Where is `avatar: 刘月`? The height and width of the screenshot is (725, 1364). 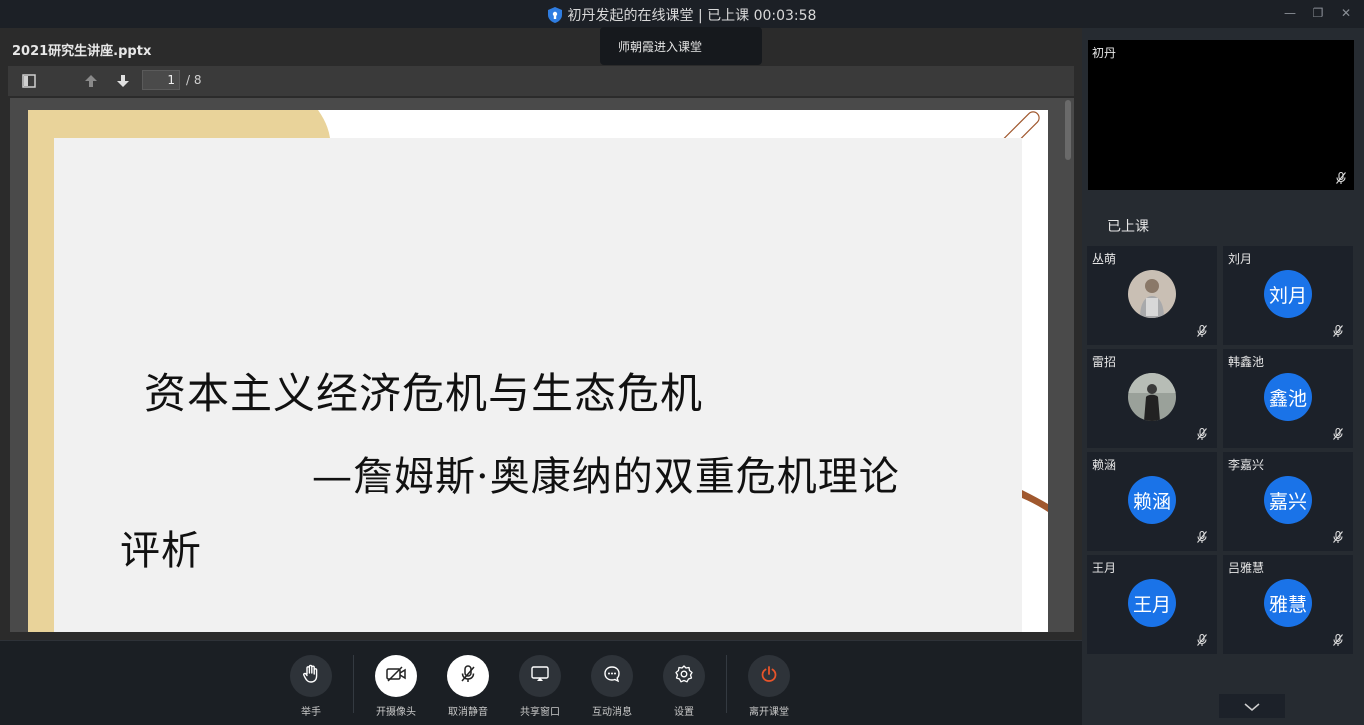 avatar: 刘月 is located at coordinates (1288, 294).